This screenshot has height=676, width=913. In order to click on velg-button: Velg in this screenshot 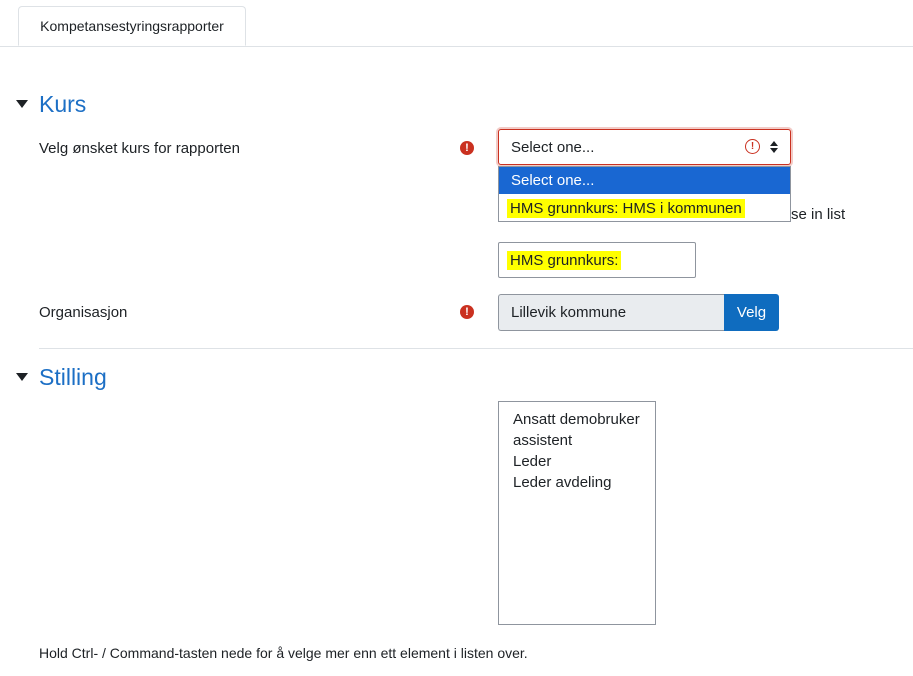, I will do `click(751, 312)`.